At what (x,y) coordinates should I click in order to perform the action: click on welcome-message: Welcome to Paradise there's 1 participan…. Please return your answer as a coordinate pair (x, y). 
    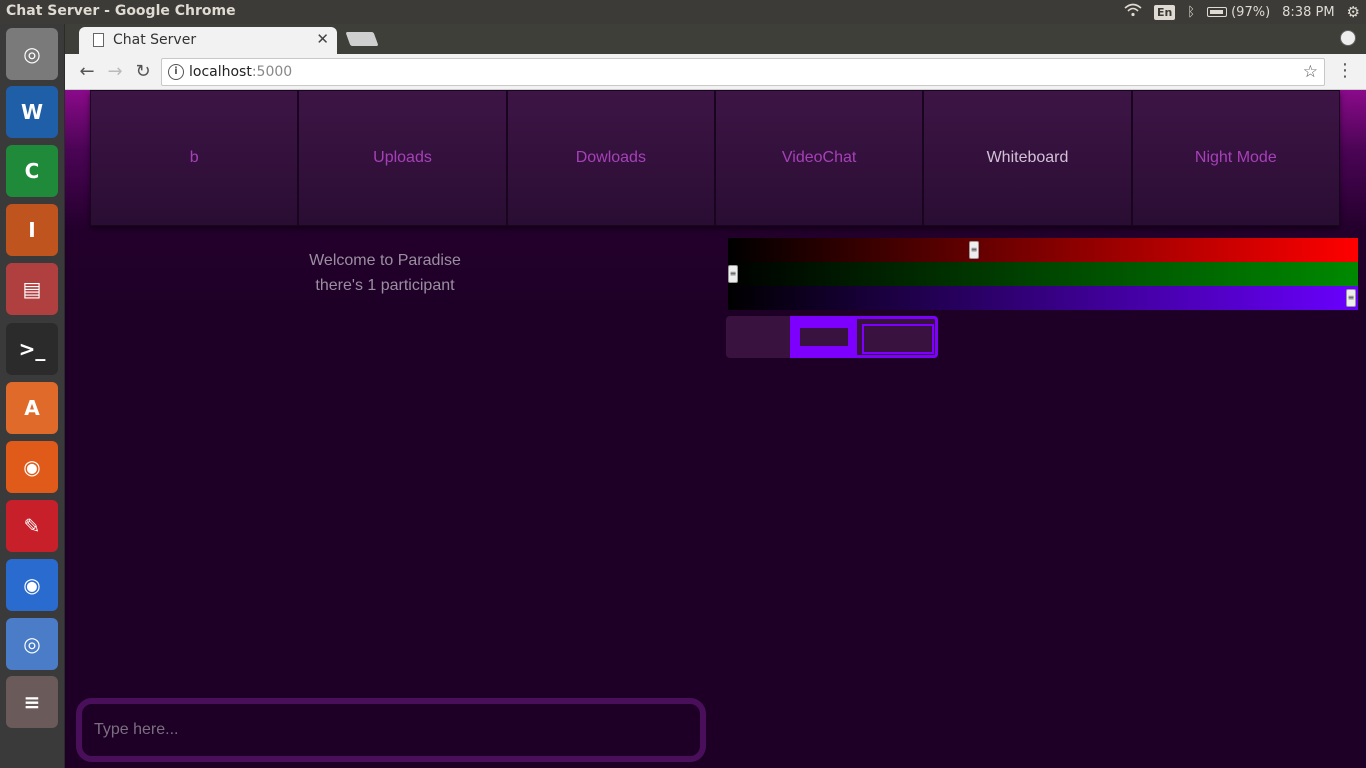
    Looking at the image, I should click on (385, 273).